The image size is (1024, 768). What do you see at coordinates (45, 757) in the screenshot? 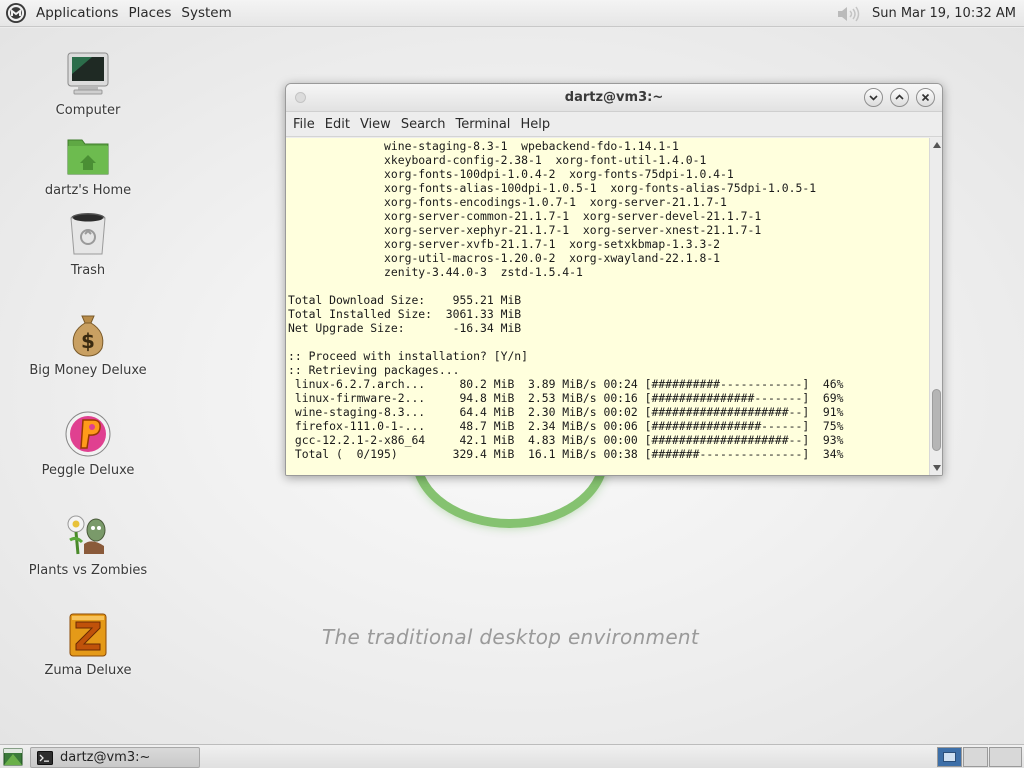
I see `terminal-icon` at bounding box center [45, 757].